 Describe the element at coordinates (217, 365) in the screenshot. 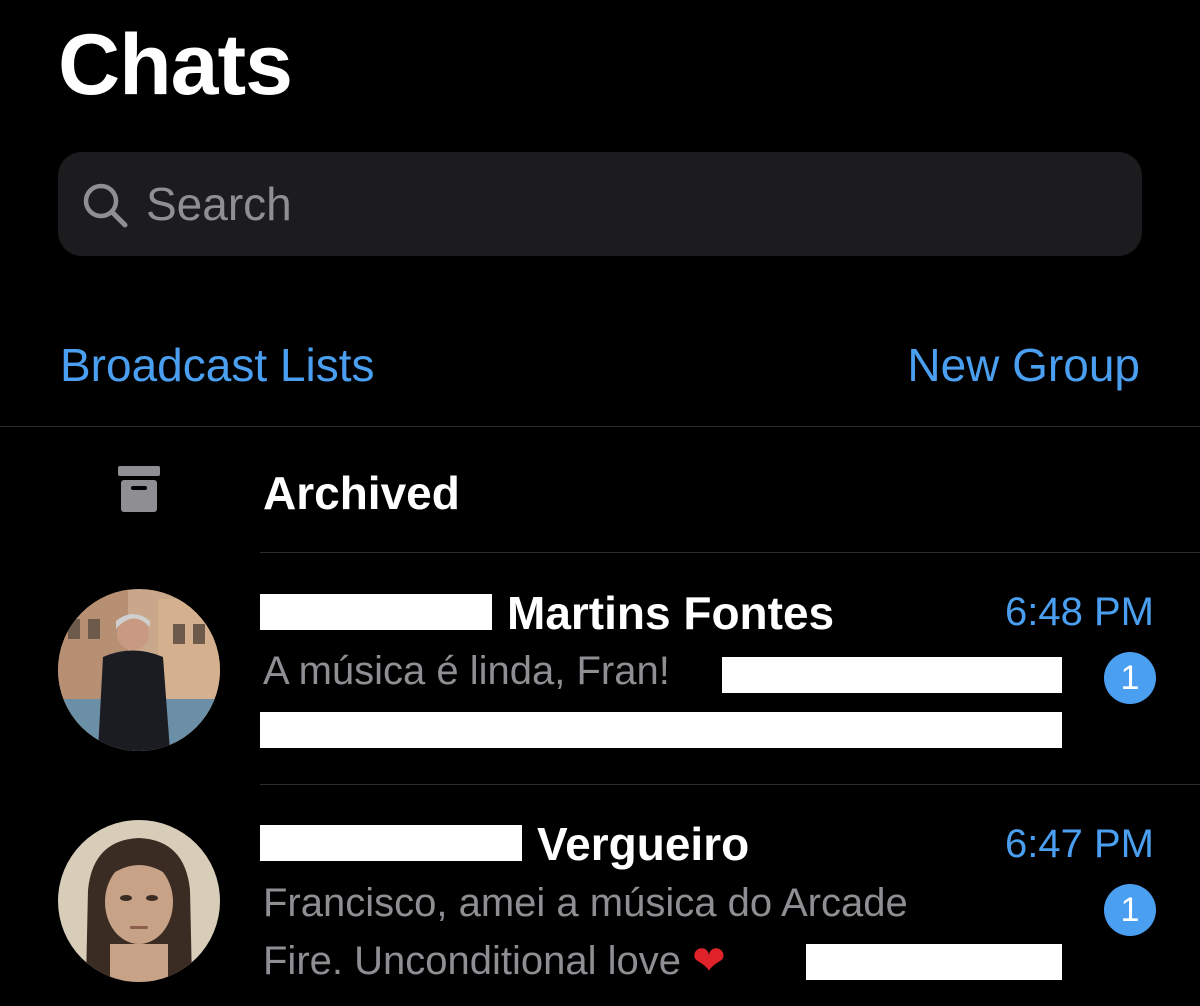

I see `broadcast-lists-link: Broadcast Lists` at that location.